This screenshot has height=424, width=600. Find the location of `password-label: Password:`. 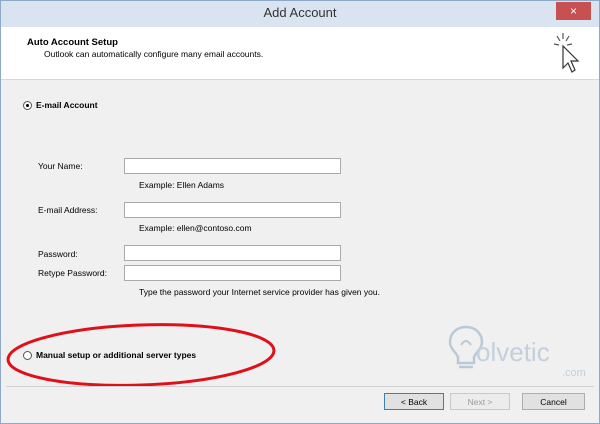

password-label: Password: is located at coordinates (58, 254).